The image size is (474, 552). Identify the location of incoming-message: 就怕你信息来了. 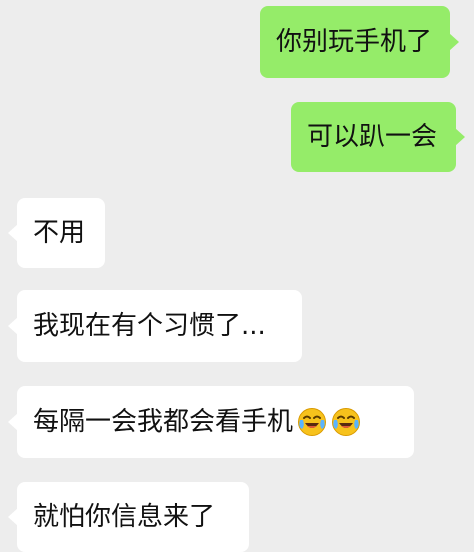
(128, 517).